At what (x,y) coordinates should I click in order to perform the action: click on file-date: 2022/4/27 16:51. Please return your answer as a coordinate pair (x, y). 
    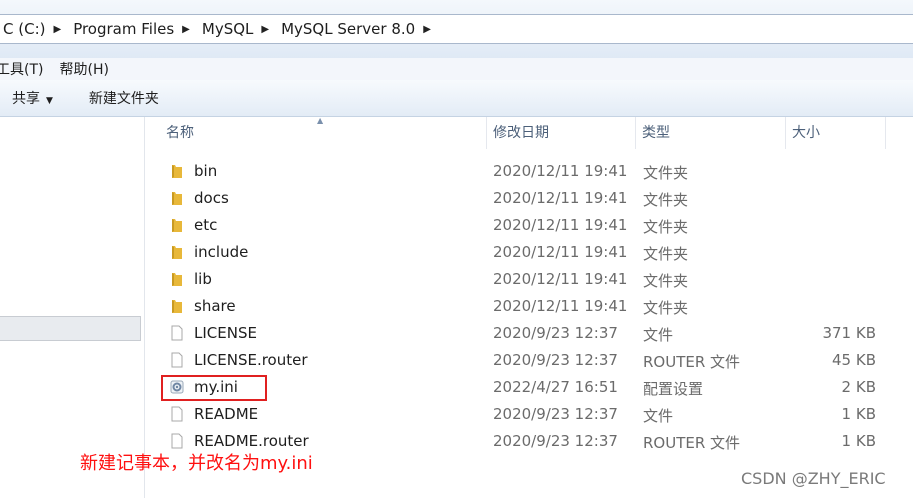
    Looking at the image, I should click on (555, 387).